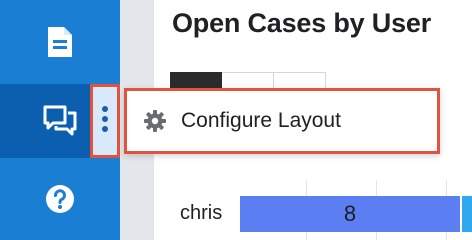 The height and width of the screenshot is (240, 472). I want to click on vertical-ellipsis-icon, so click(105, 121).